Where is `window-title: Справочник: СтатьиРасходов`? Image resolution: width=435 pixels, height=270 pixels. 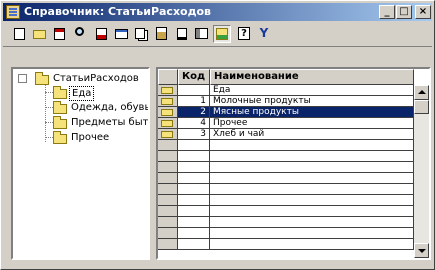 window-title: Справочник: СтатьиРасходов is located at coordinates (118, 11).